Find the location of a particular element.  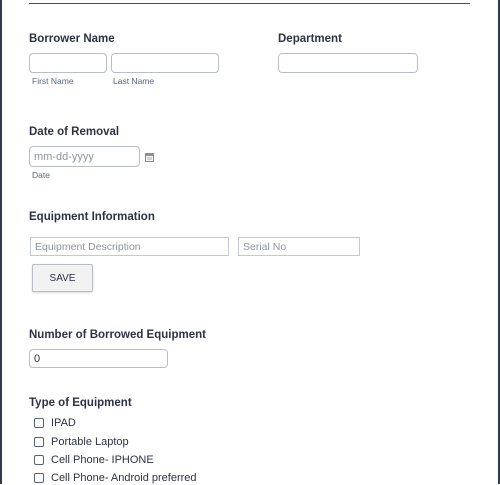

department-input is located at coordinates (348, 63).